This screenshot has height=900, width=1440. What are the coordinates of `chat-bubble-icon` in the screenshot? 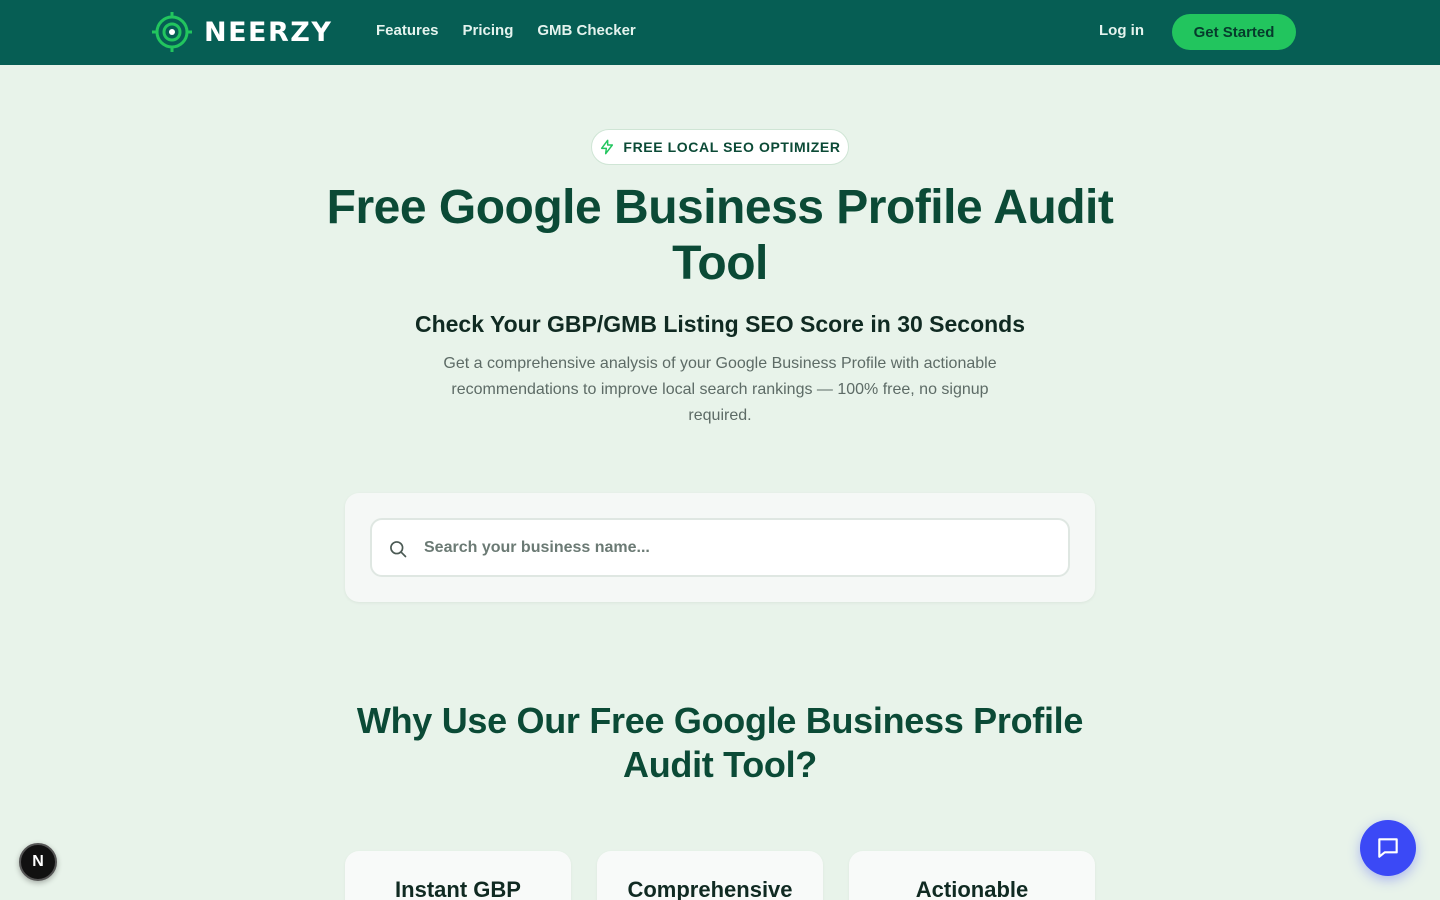 It's located at (1388, 848).